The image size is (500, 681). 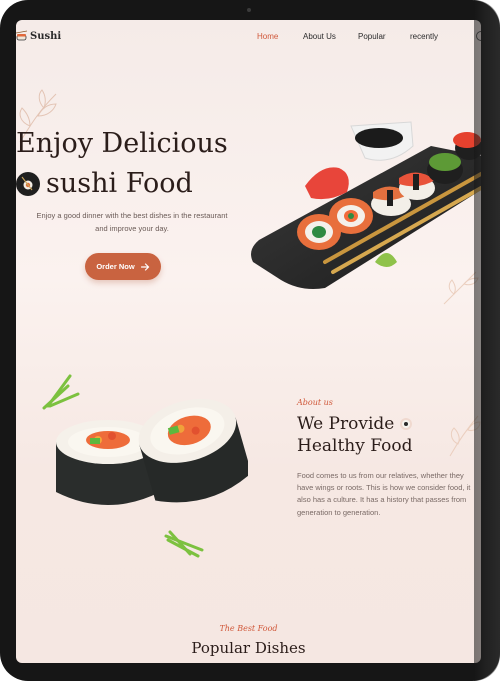 I want to click on popular-kicker: The Best Food, so click(x=248, y=628).